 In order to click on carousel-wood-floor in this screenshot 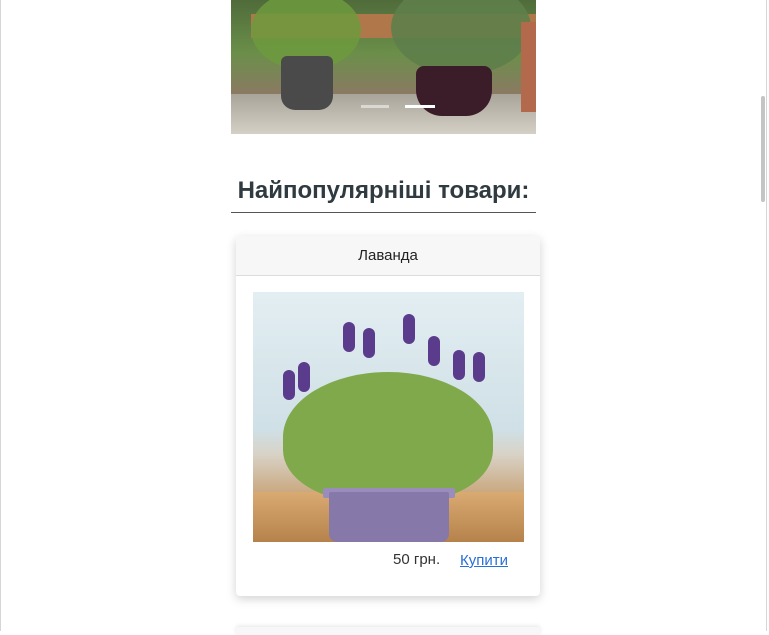, I will do `click(383, 114)`.